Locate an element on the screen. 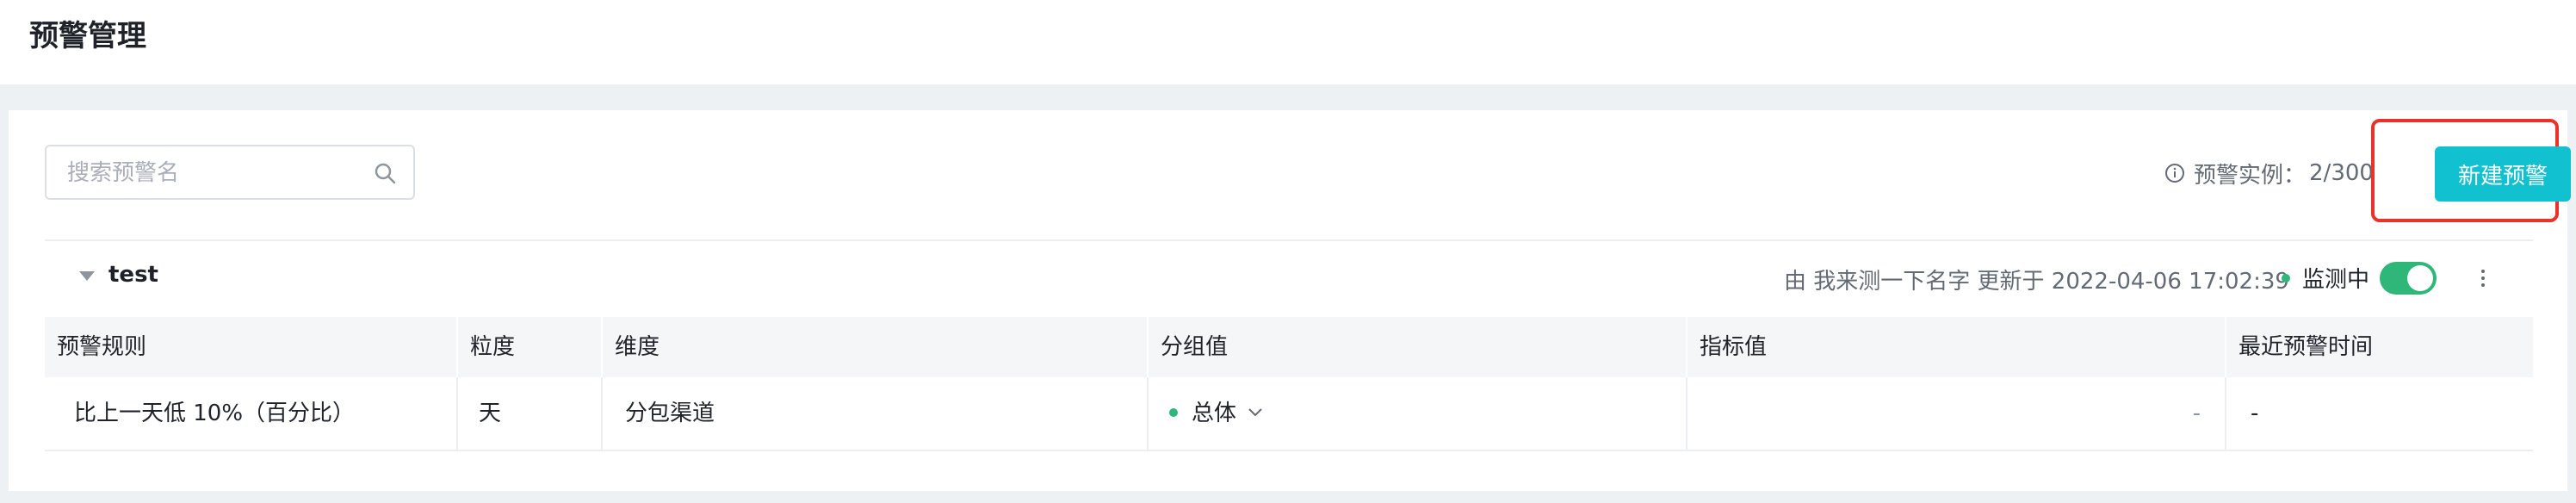 This screenshot has height=503, width=2576. quota-info: 预警实例： 2/300 is located at coordinates (2269, 173).